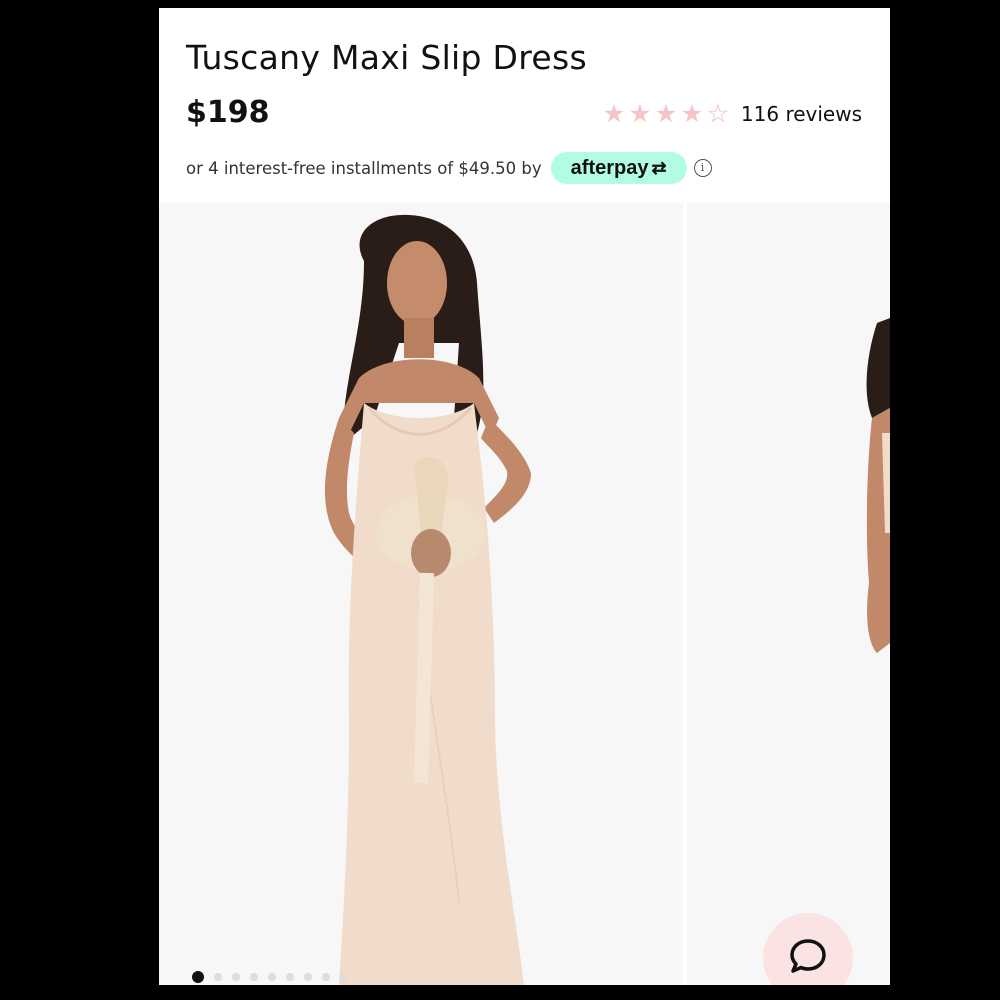  Describe the element at coordinates (718, 113) in the screenshot. I see `star-empty-icon: ☆` at that location.